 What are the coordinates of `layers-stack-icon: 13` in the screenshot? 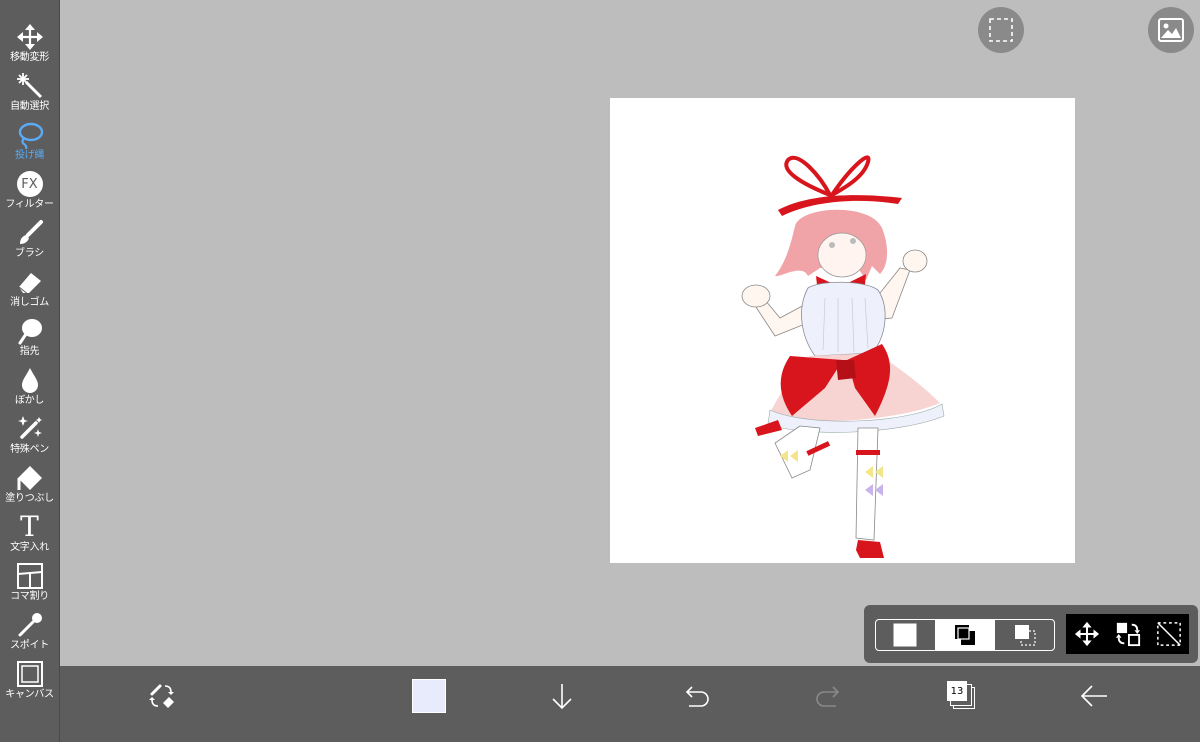 It's located at (962, 696).